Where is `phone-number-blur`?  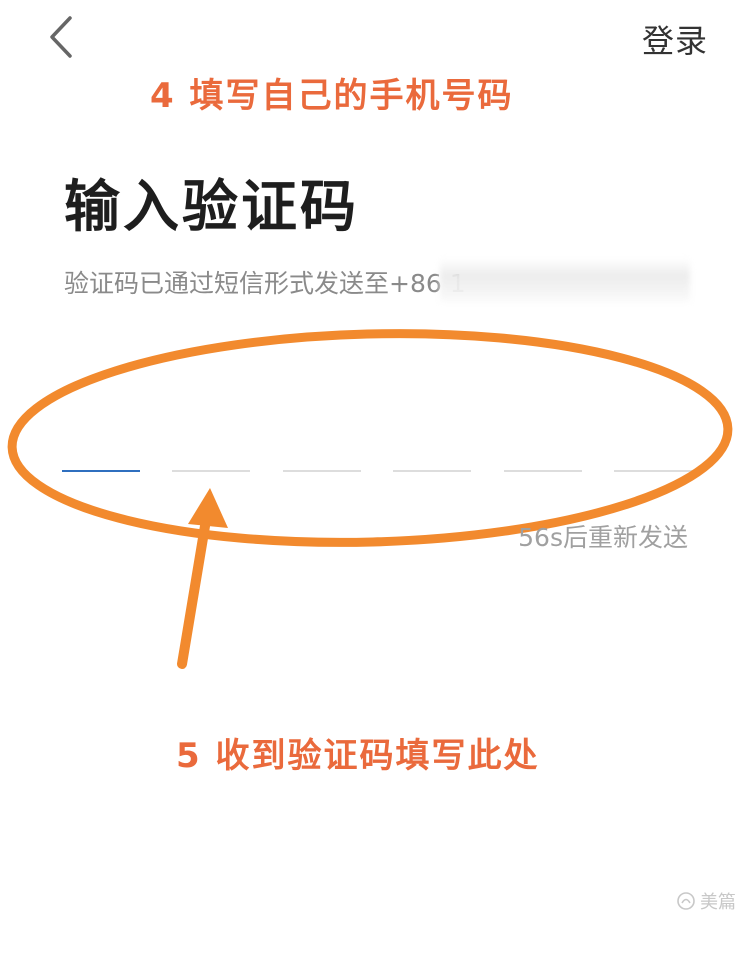 phone-number-blur is located at coordinates (565, 280).